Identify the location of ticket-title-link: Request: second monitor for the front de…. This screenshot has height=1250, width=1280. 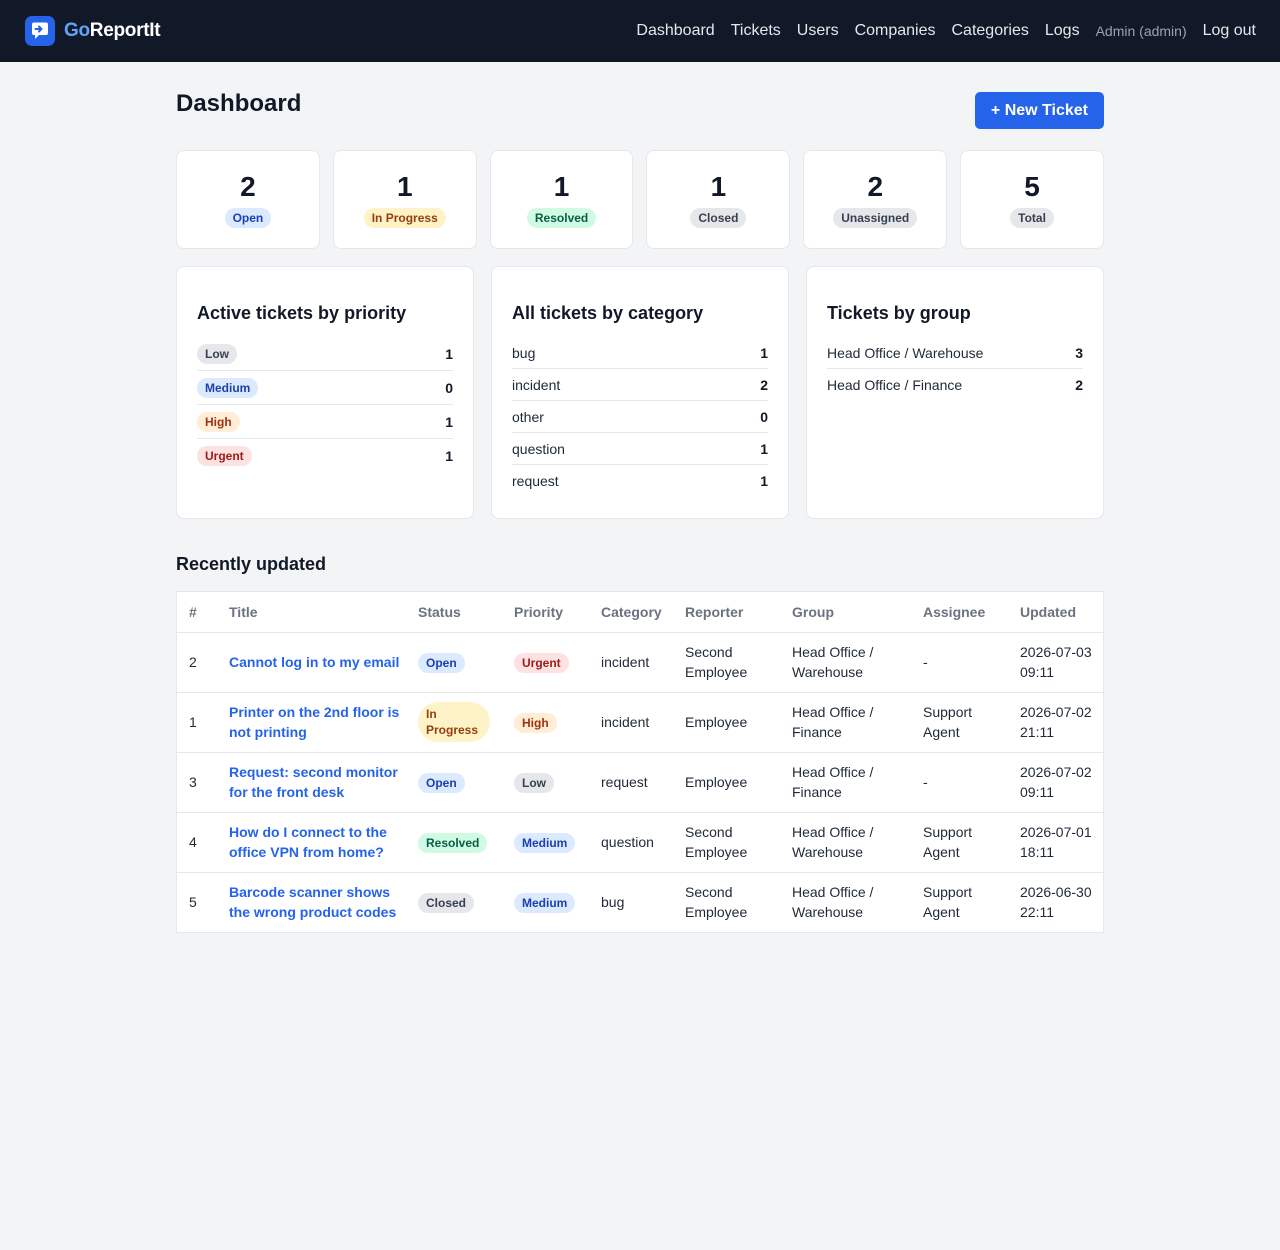
(313, 782).